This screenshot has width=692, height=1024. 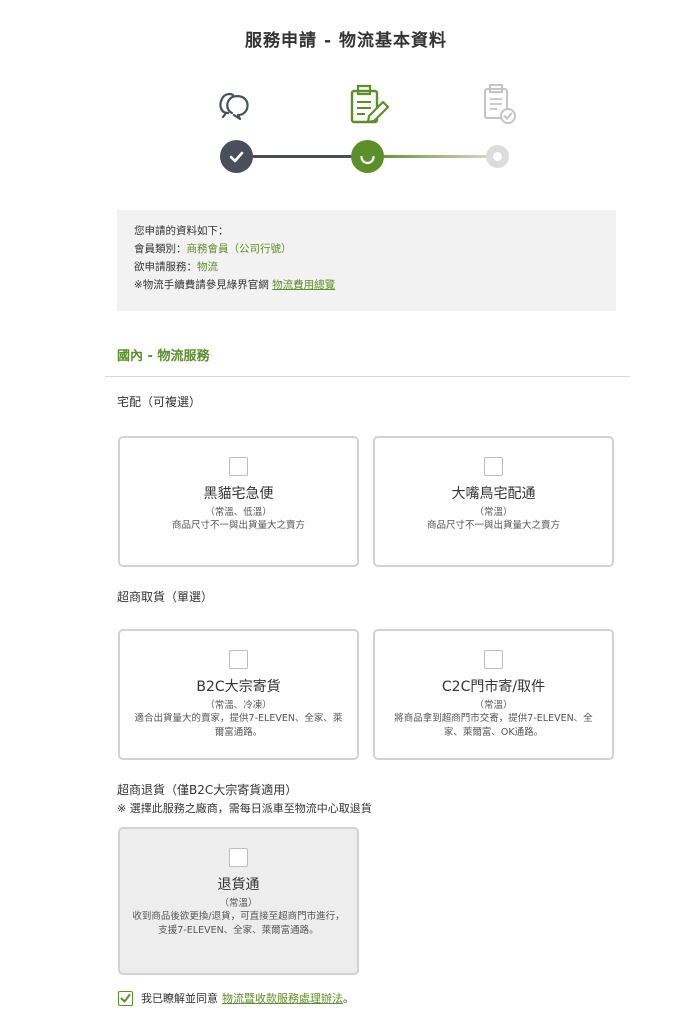 I want to click on summary-fee-row: ※物流手續費請參見綠界官網 物流費用總覽, so click(x=375, y=285).